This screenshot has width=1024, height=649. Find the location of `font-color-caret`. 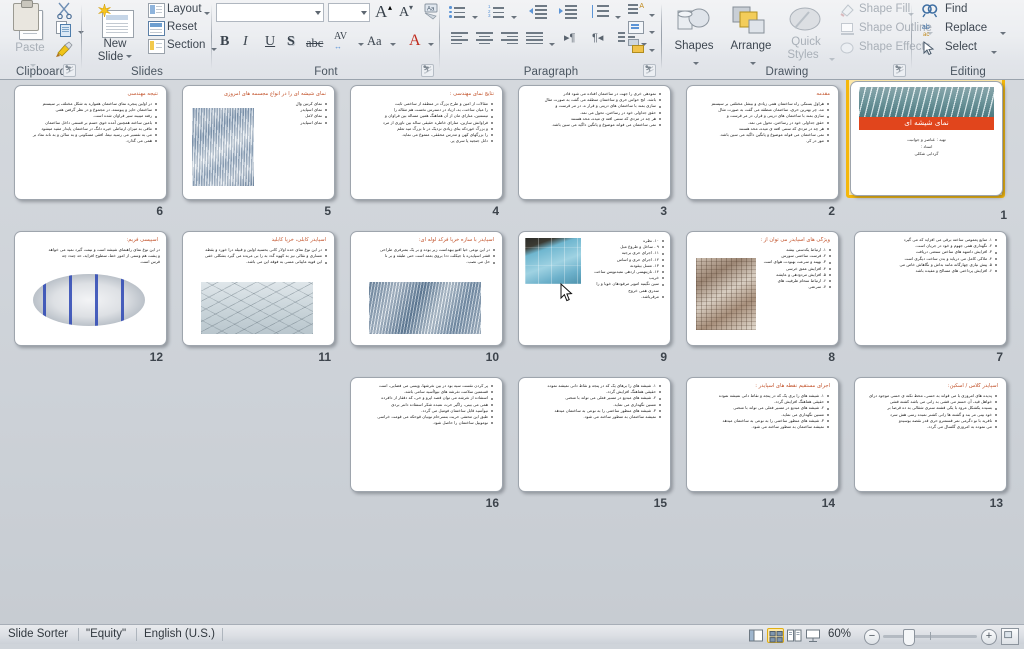

font-color-caret is located at coordinates (429, 45).